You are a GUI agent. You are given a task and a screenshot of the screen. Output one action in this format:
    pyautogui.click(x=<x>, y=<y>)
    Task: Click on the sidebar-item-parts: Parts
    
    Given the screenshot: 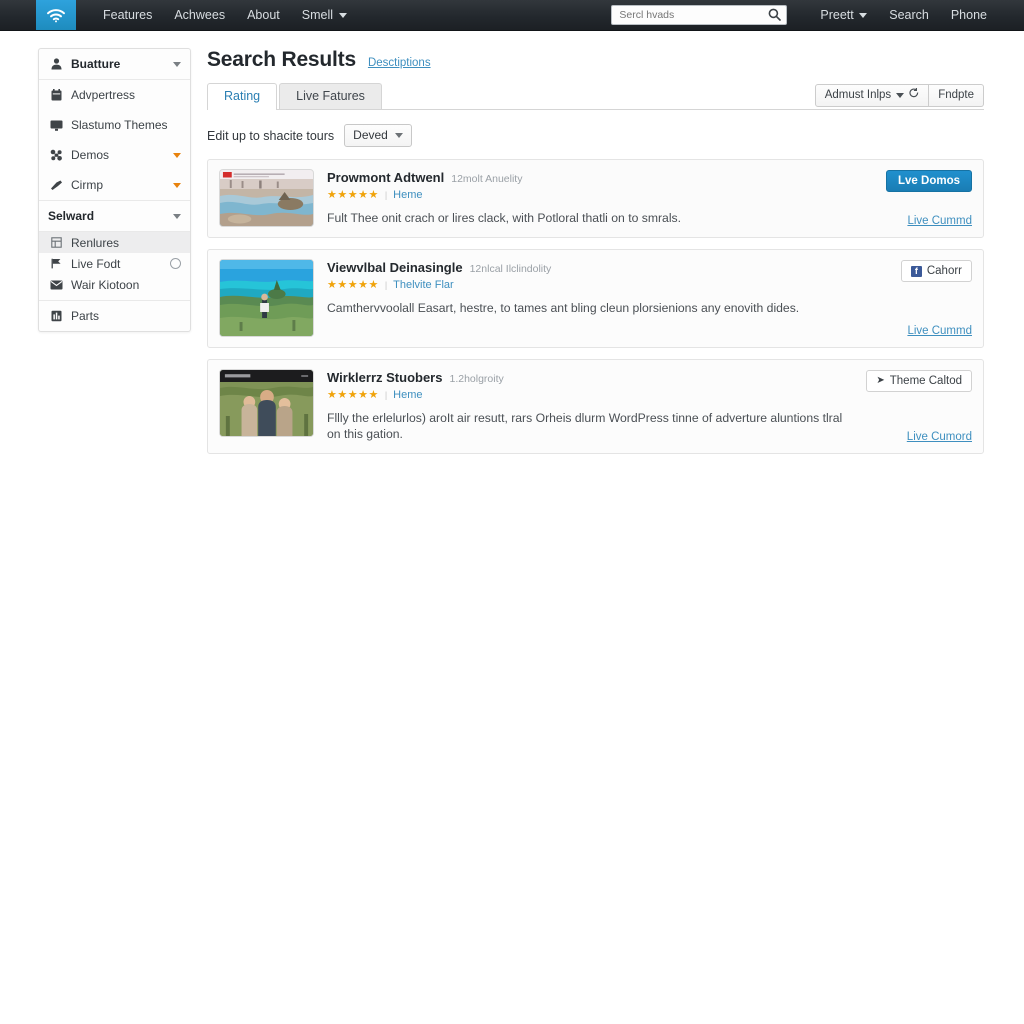 What is the action you would take?
    pyautogui.click(x=114, y=316)
    